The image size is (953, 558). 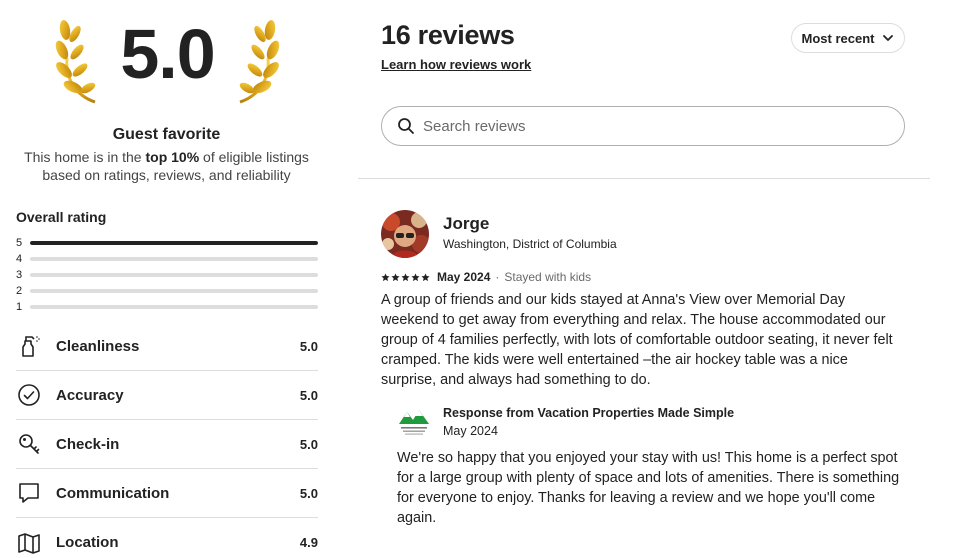 I want to click on rating-bar-label: 1, so click(x=19, y=307).